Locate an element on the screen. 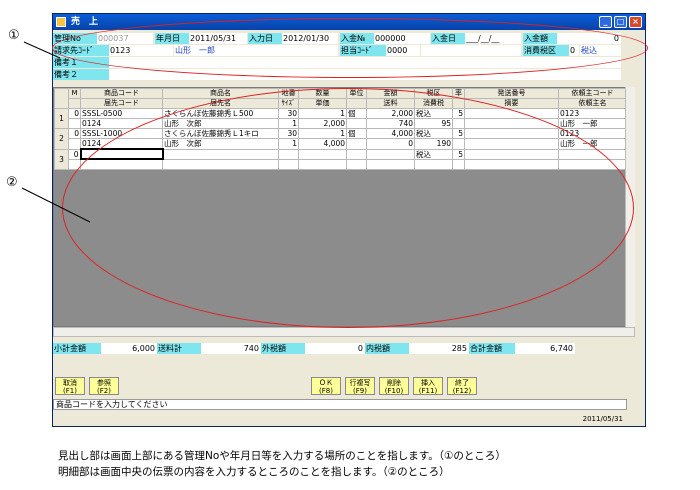 Image resolution: width=700 pixels, height=490 pixels. cell-shohin-code: SSSL-0500 is located at coordinates (121, 113).